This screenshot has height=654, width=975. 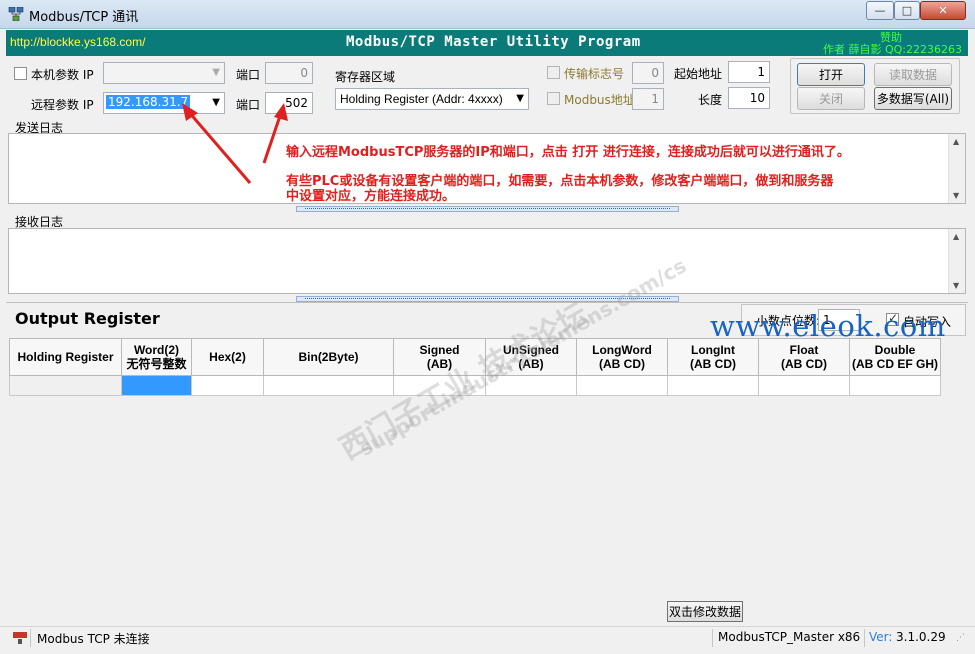 What do you see at coordinates (371, 196) in the screenshot?
I see `instruction-line-3: 中设置对应，方能连接成功。` at bounding box center [371, 196].